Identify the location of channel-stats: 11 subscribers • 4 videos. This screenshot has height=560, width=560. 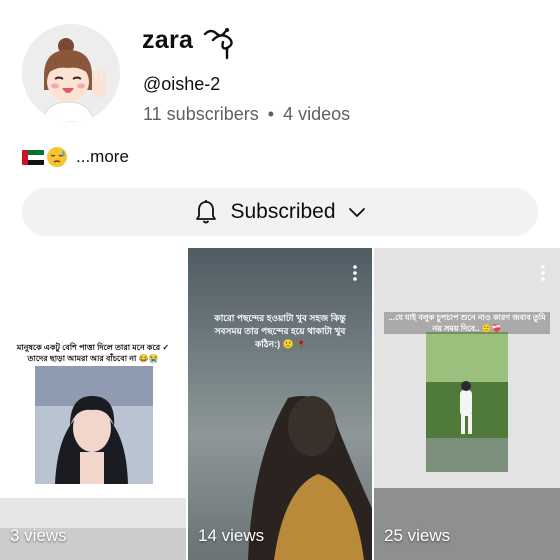
(246, 114).